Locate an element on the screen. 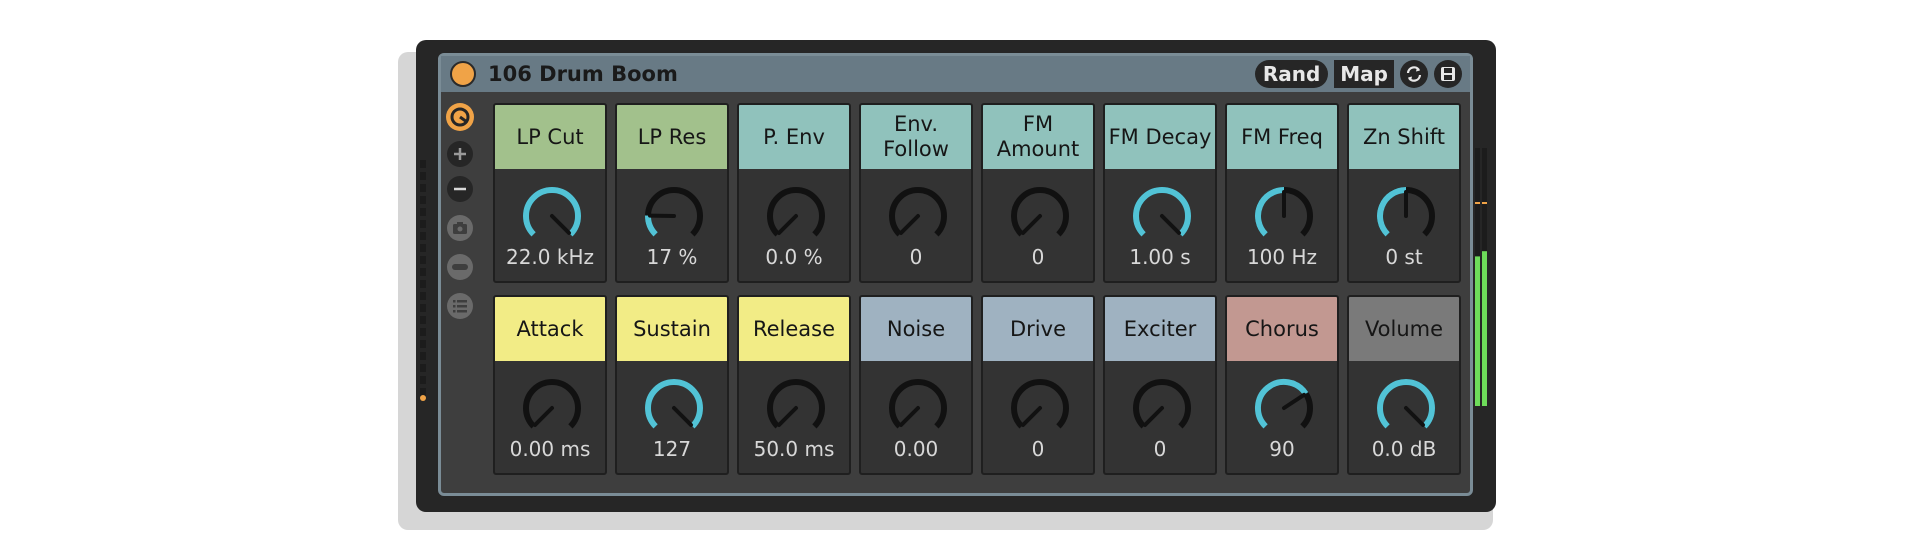  minus-icon is located at coordinates (460, 189).